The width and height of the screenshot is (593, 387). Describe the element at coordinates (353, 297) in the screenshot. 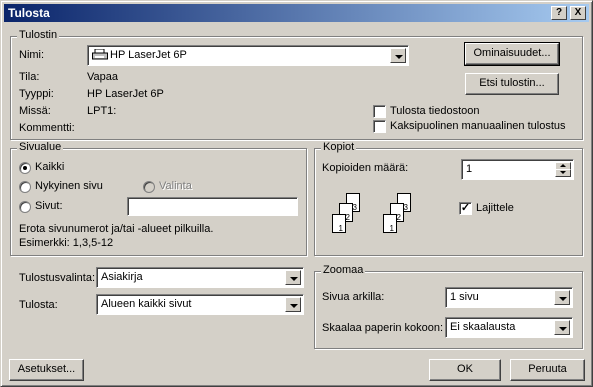

I see `pages-per-sheet-label: Sivua arkilla:` at that location.